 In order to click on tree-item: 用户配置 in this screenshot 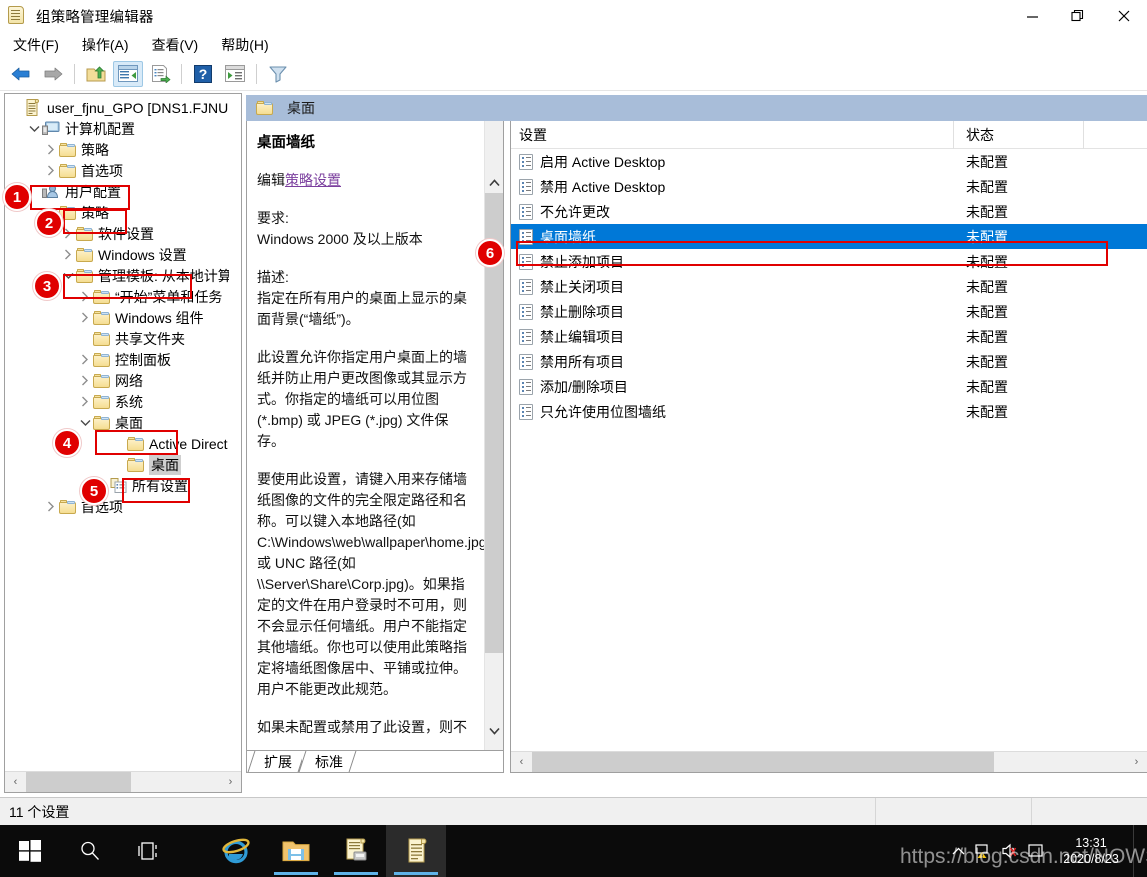, I will do `click(117, 191)`.